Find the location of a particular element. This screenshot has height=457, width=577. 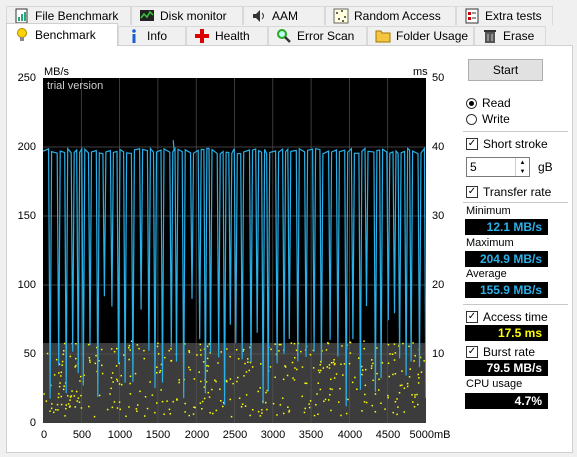

tab-extra-tests: Extra tests is located at coordinates (504, 15).